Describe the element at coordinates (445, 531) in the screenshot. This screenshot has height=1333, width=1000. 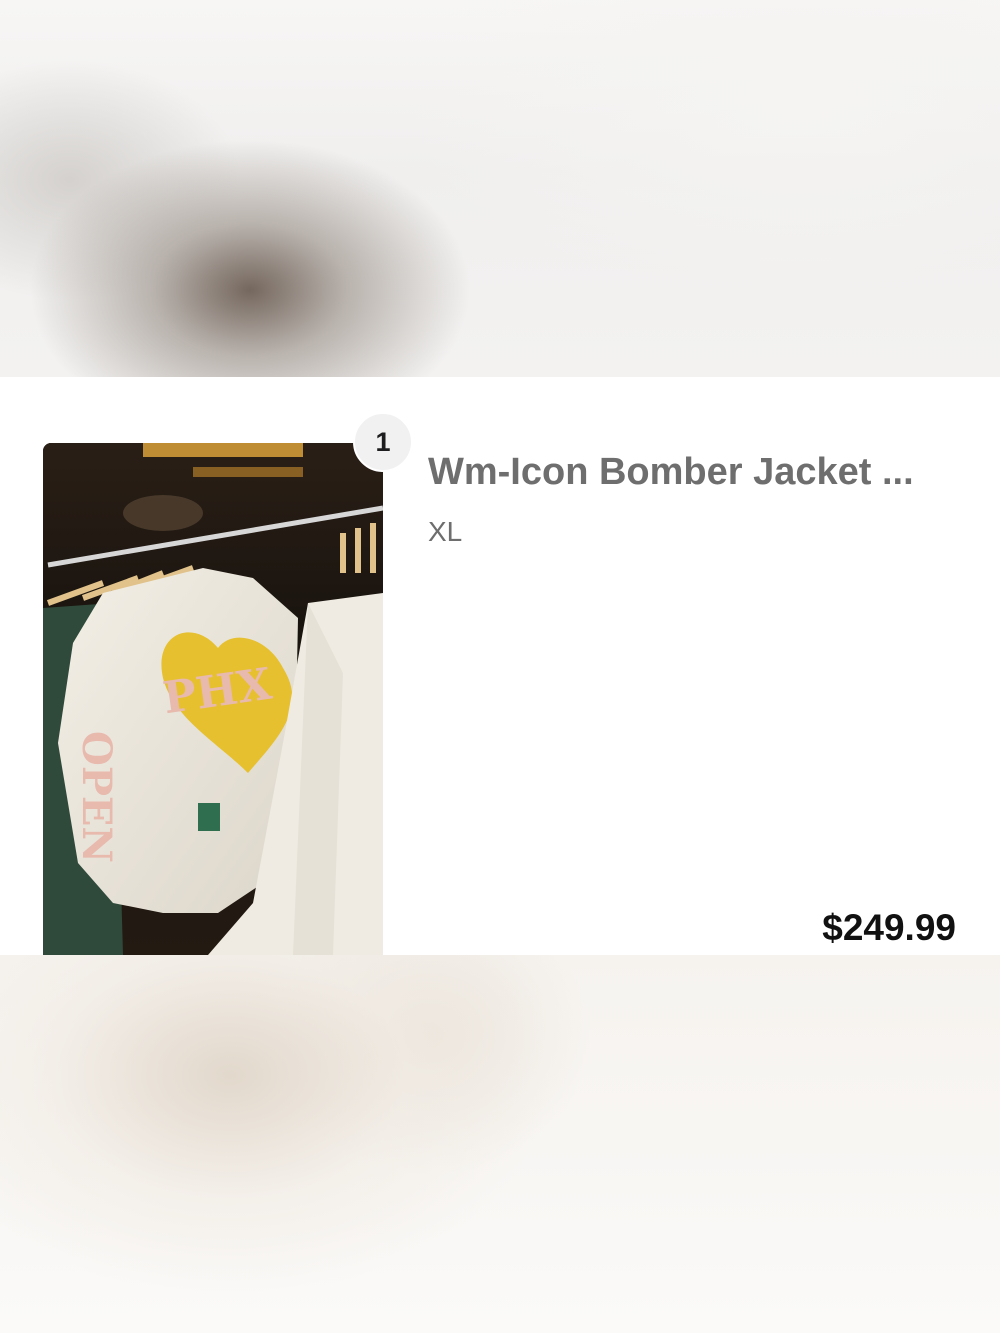
I see `product-variant: XL` at that location.